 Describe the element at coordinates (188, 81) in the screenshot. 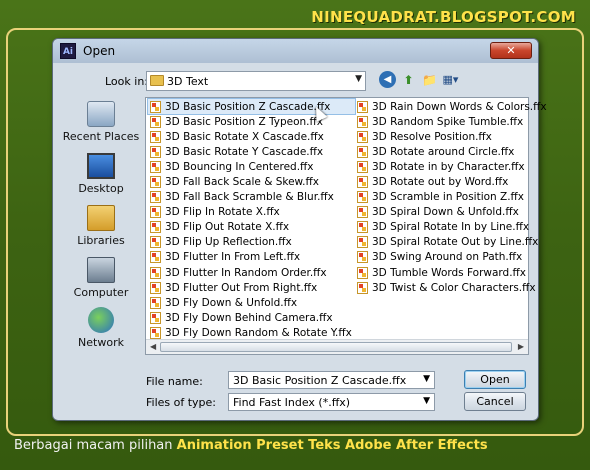

I see `look-in-value: 3D Text` at that location.